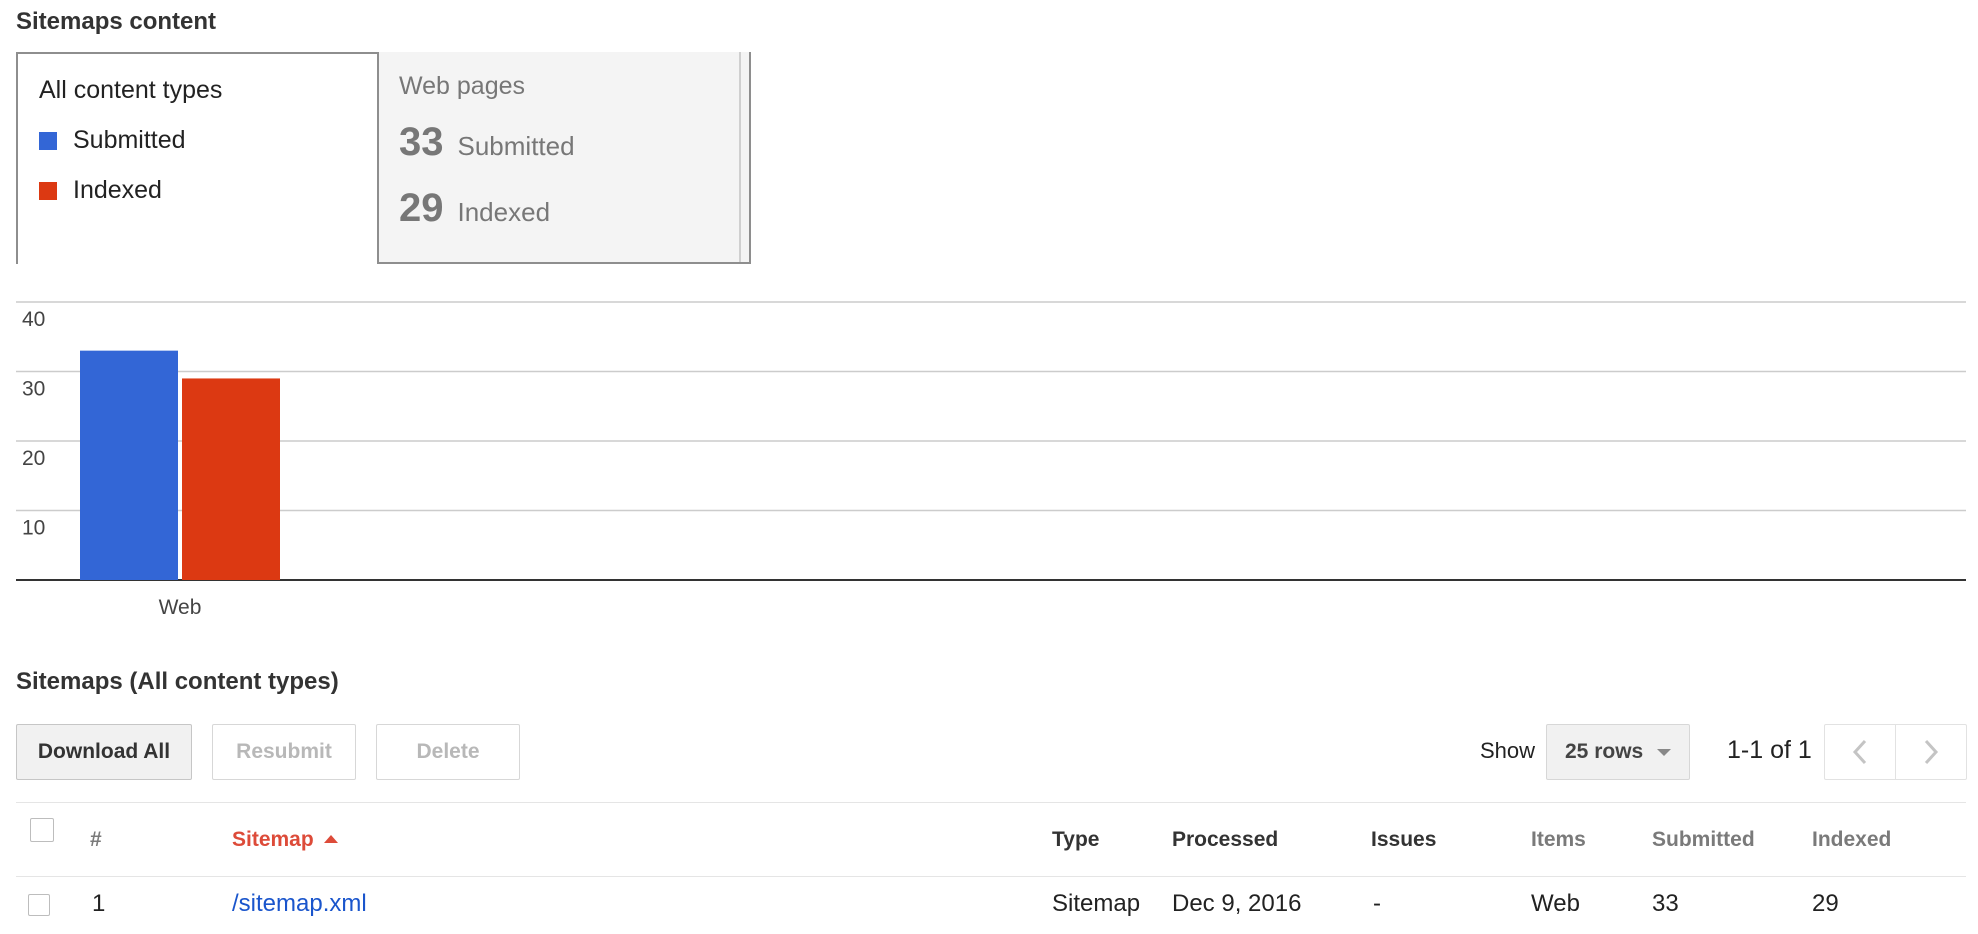 This screenshot has height=934, width=1978. Describe the element at coordinates (504, 212) in the screenshot. I see `web-indexed-label: Indexed` at that location.